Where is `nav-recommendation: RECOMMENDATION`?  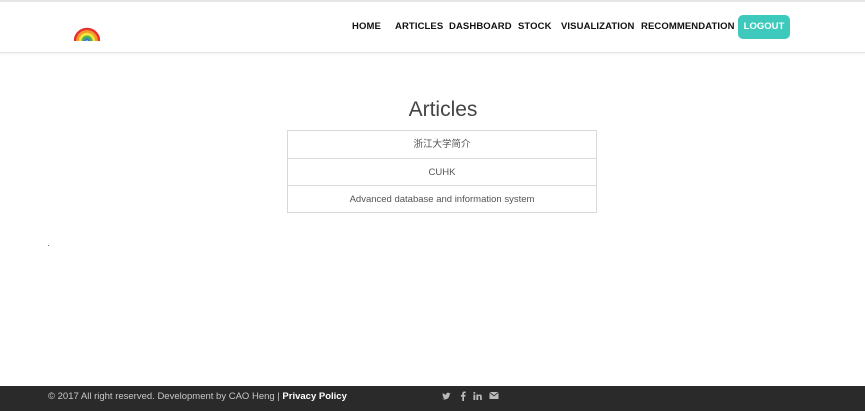
nav-recommendation: RECOMMENDATION is located at coordinates (688, 26).